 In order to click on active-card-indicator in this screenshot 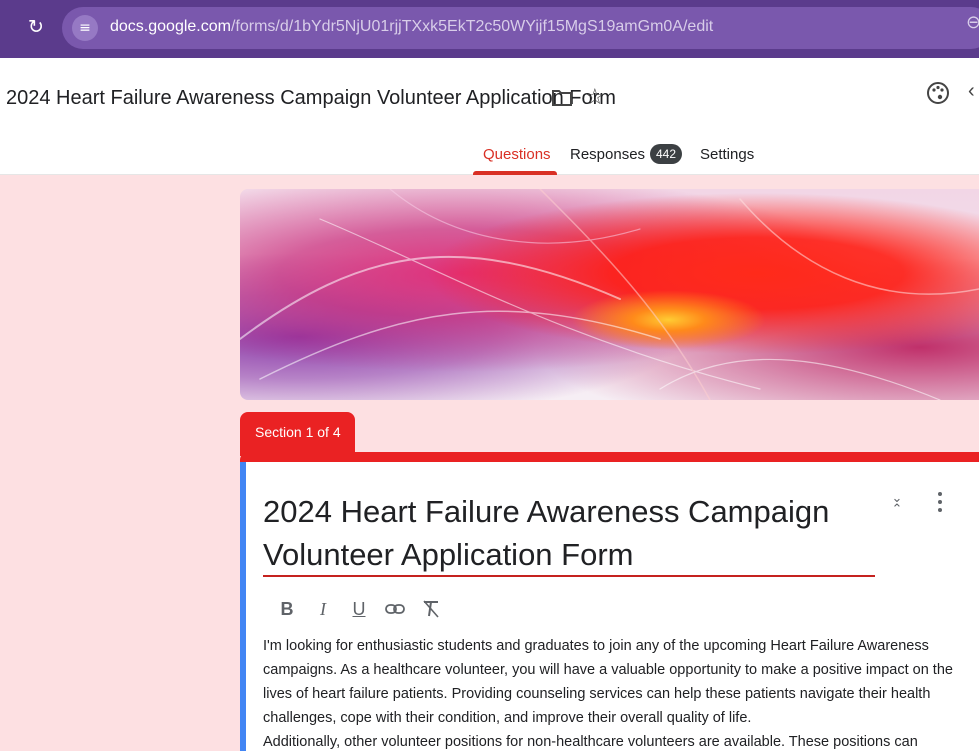, I will do `click(243, 606)`.